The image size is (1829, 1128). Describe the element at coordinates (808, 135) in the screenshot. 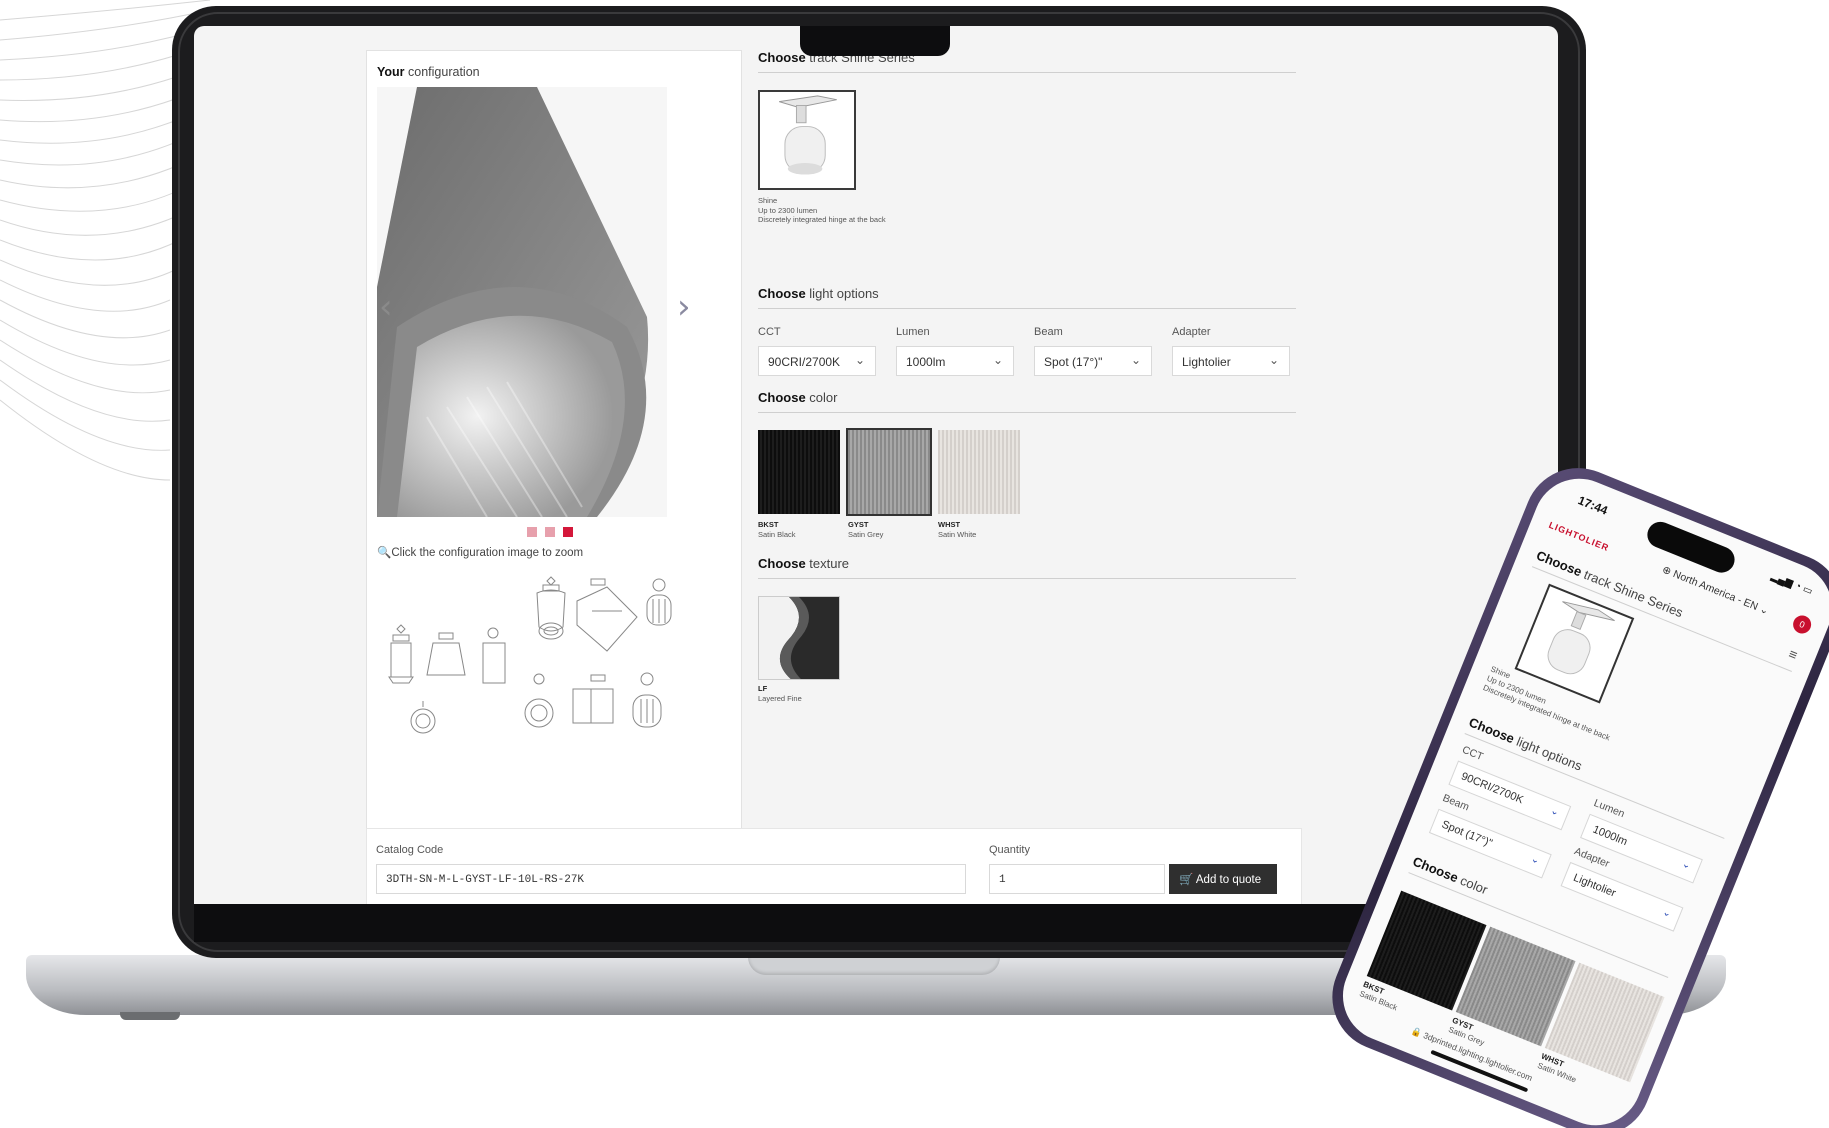

I see `track-fixture-icon` at that location.